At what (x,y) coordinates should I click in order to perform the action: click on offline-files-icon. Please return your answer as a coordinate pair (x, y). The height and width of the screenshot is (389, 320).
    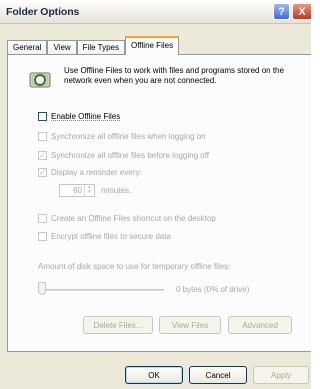
    Looking at the image, I should click on (40, 80).